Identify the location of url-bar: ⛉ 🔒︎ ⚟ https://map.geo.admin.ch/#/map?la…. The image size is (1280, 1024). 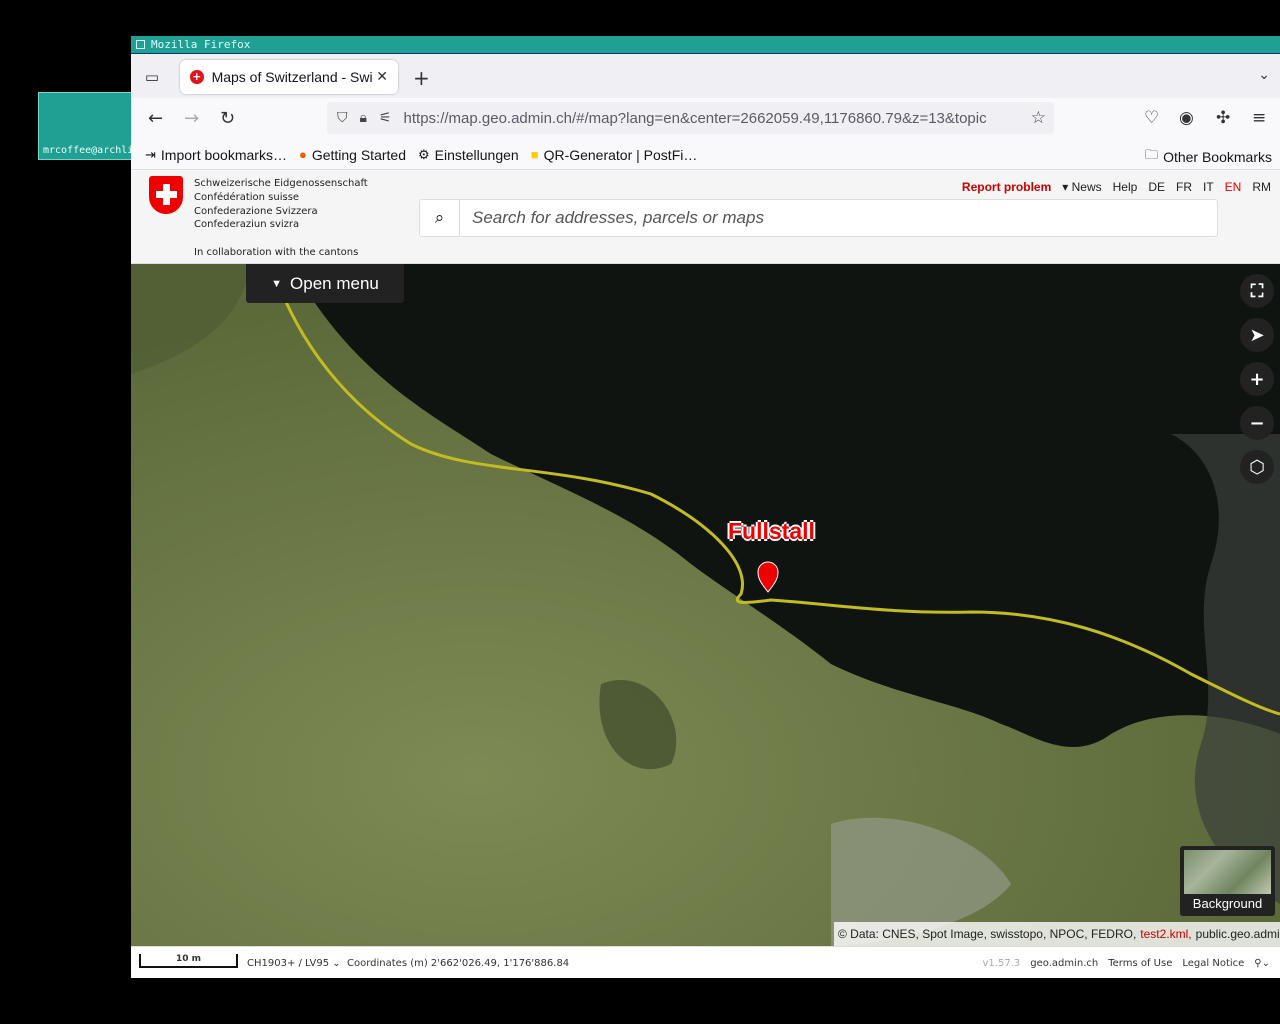
(690, 118).